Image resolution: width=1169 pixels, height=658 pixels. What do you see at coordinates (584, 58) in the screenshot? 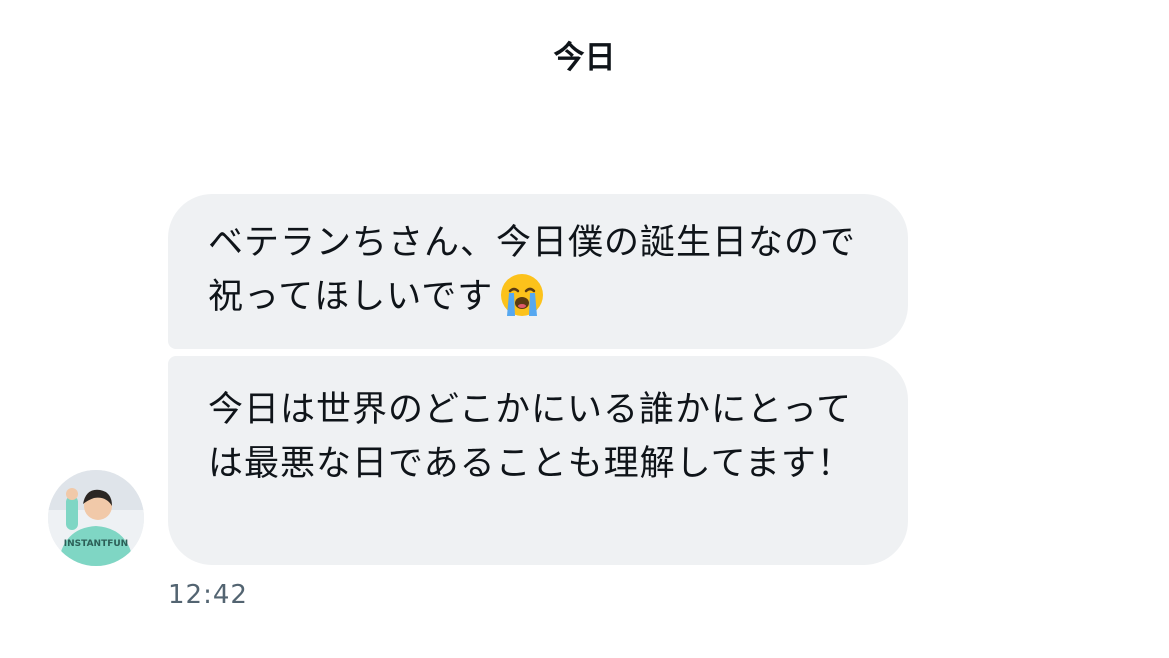
I see `date-divider: 今日` at bounding box center [584, 58].